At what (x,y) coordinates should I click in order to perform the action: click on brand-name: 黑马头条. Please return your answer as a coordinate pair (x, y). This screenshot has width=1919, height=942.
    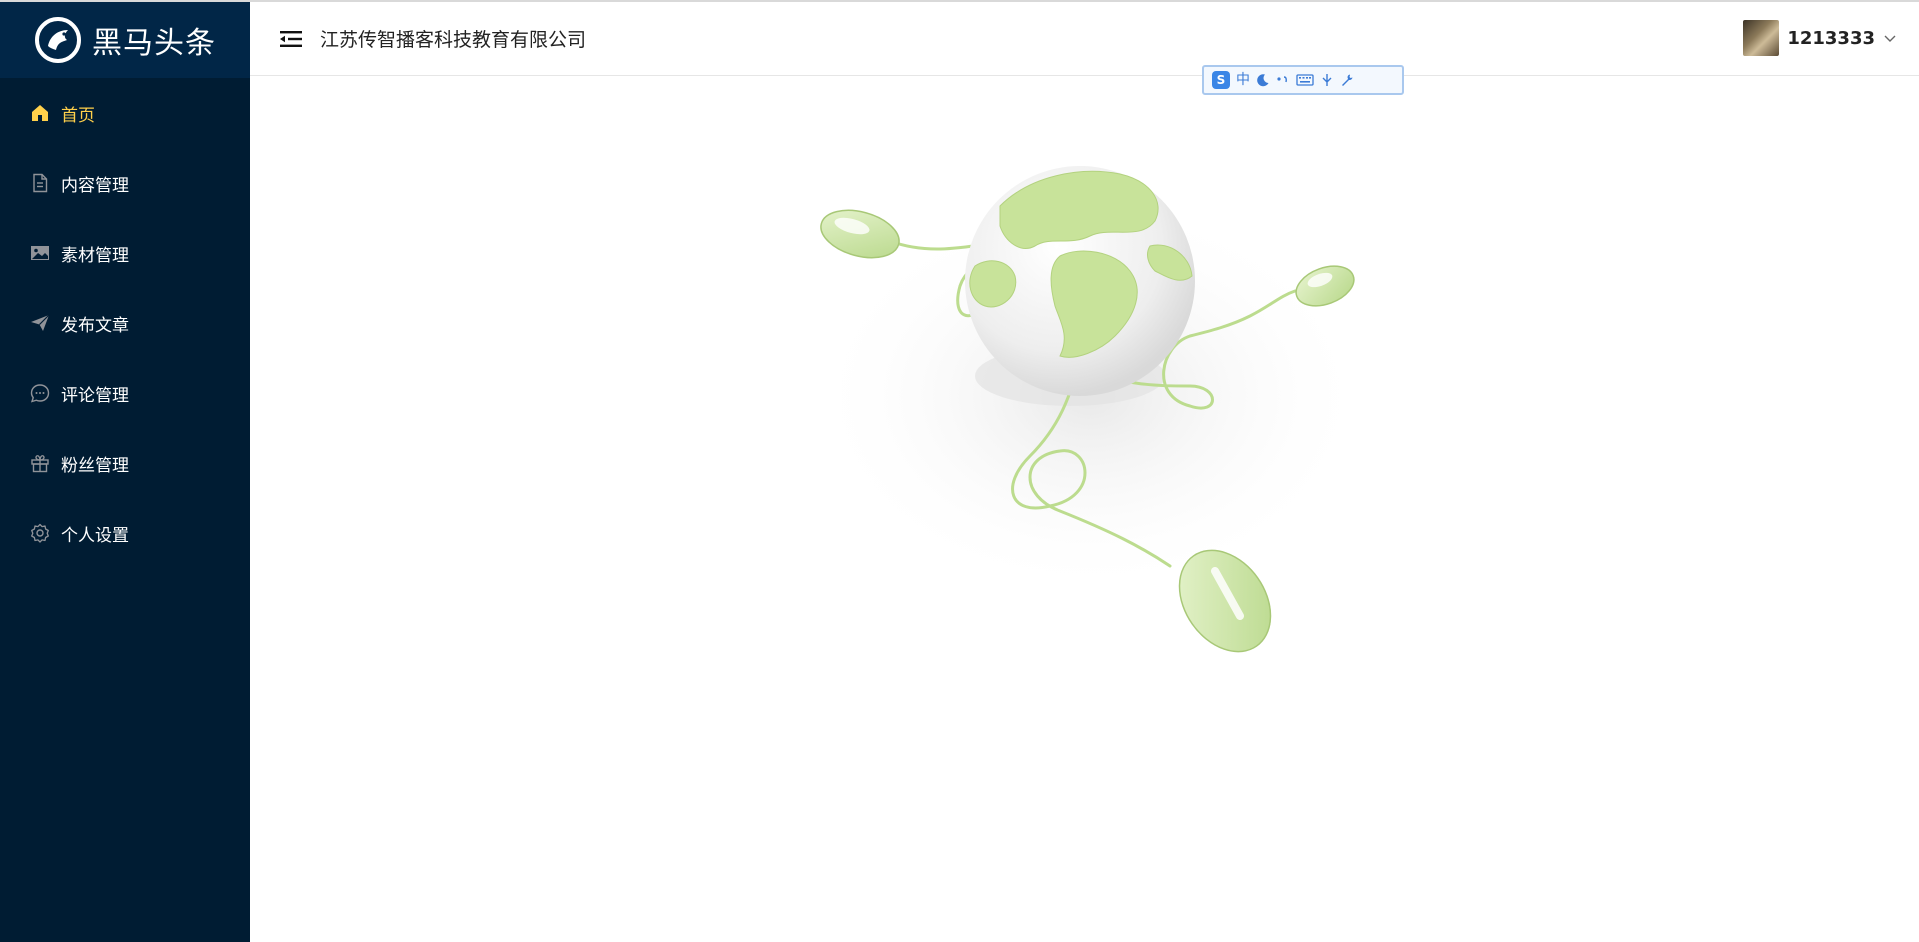
    Looking at the image, I should click on (154, 43).